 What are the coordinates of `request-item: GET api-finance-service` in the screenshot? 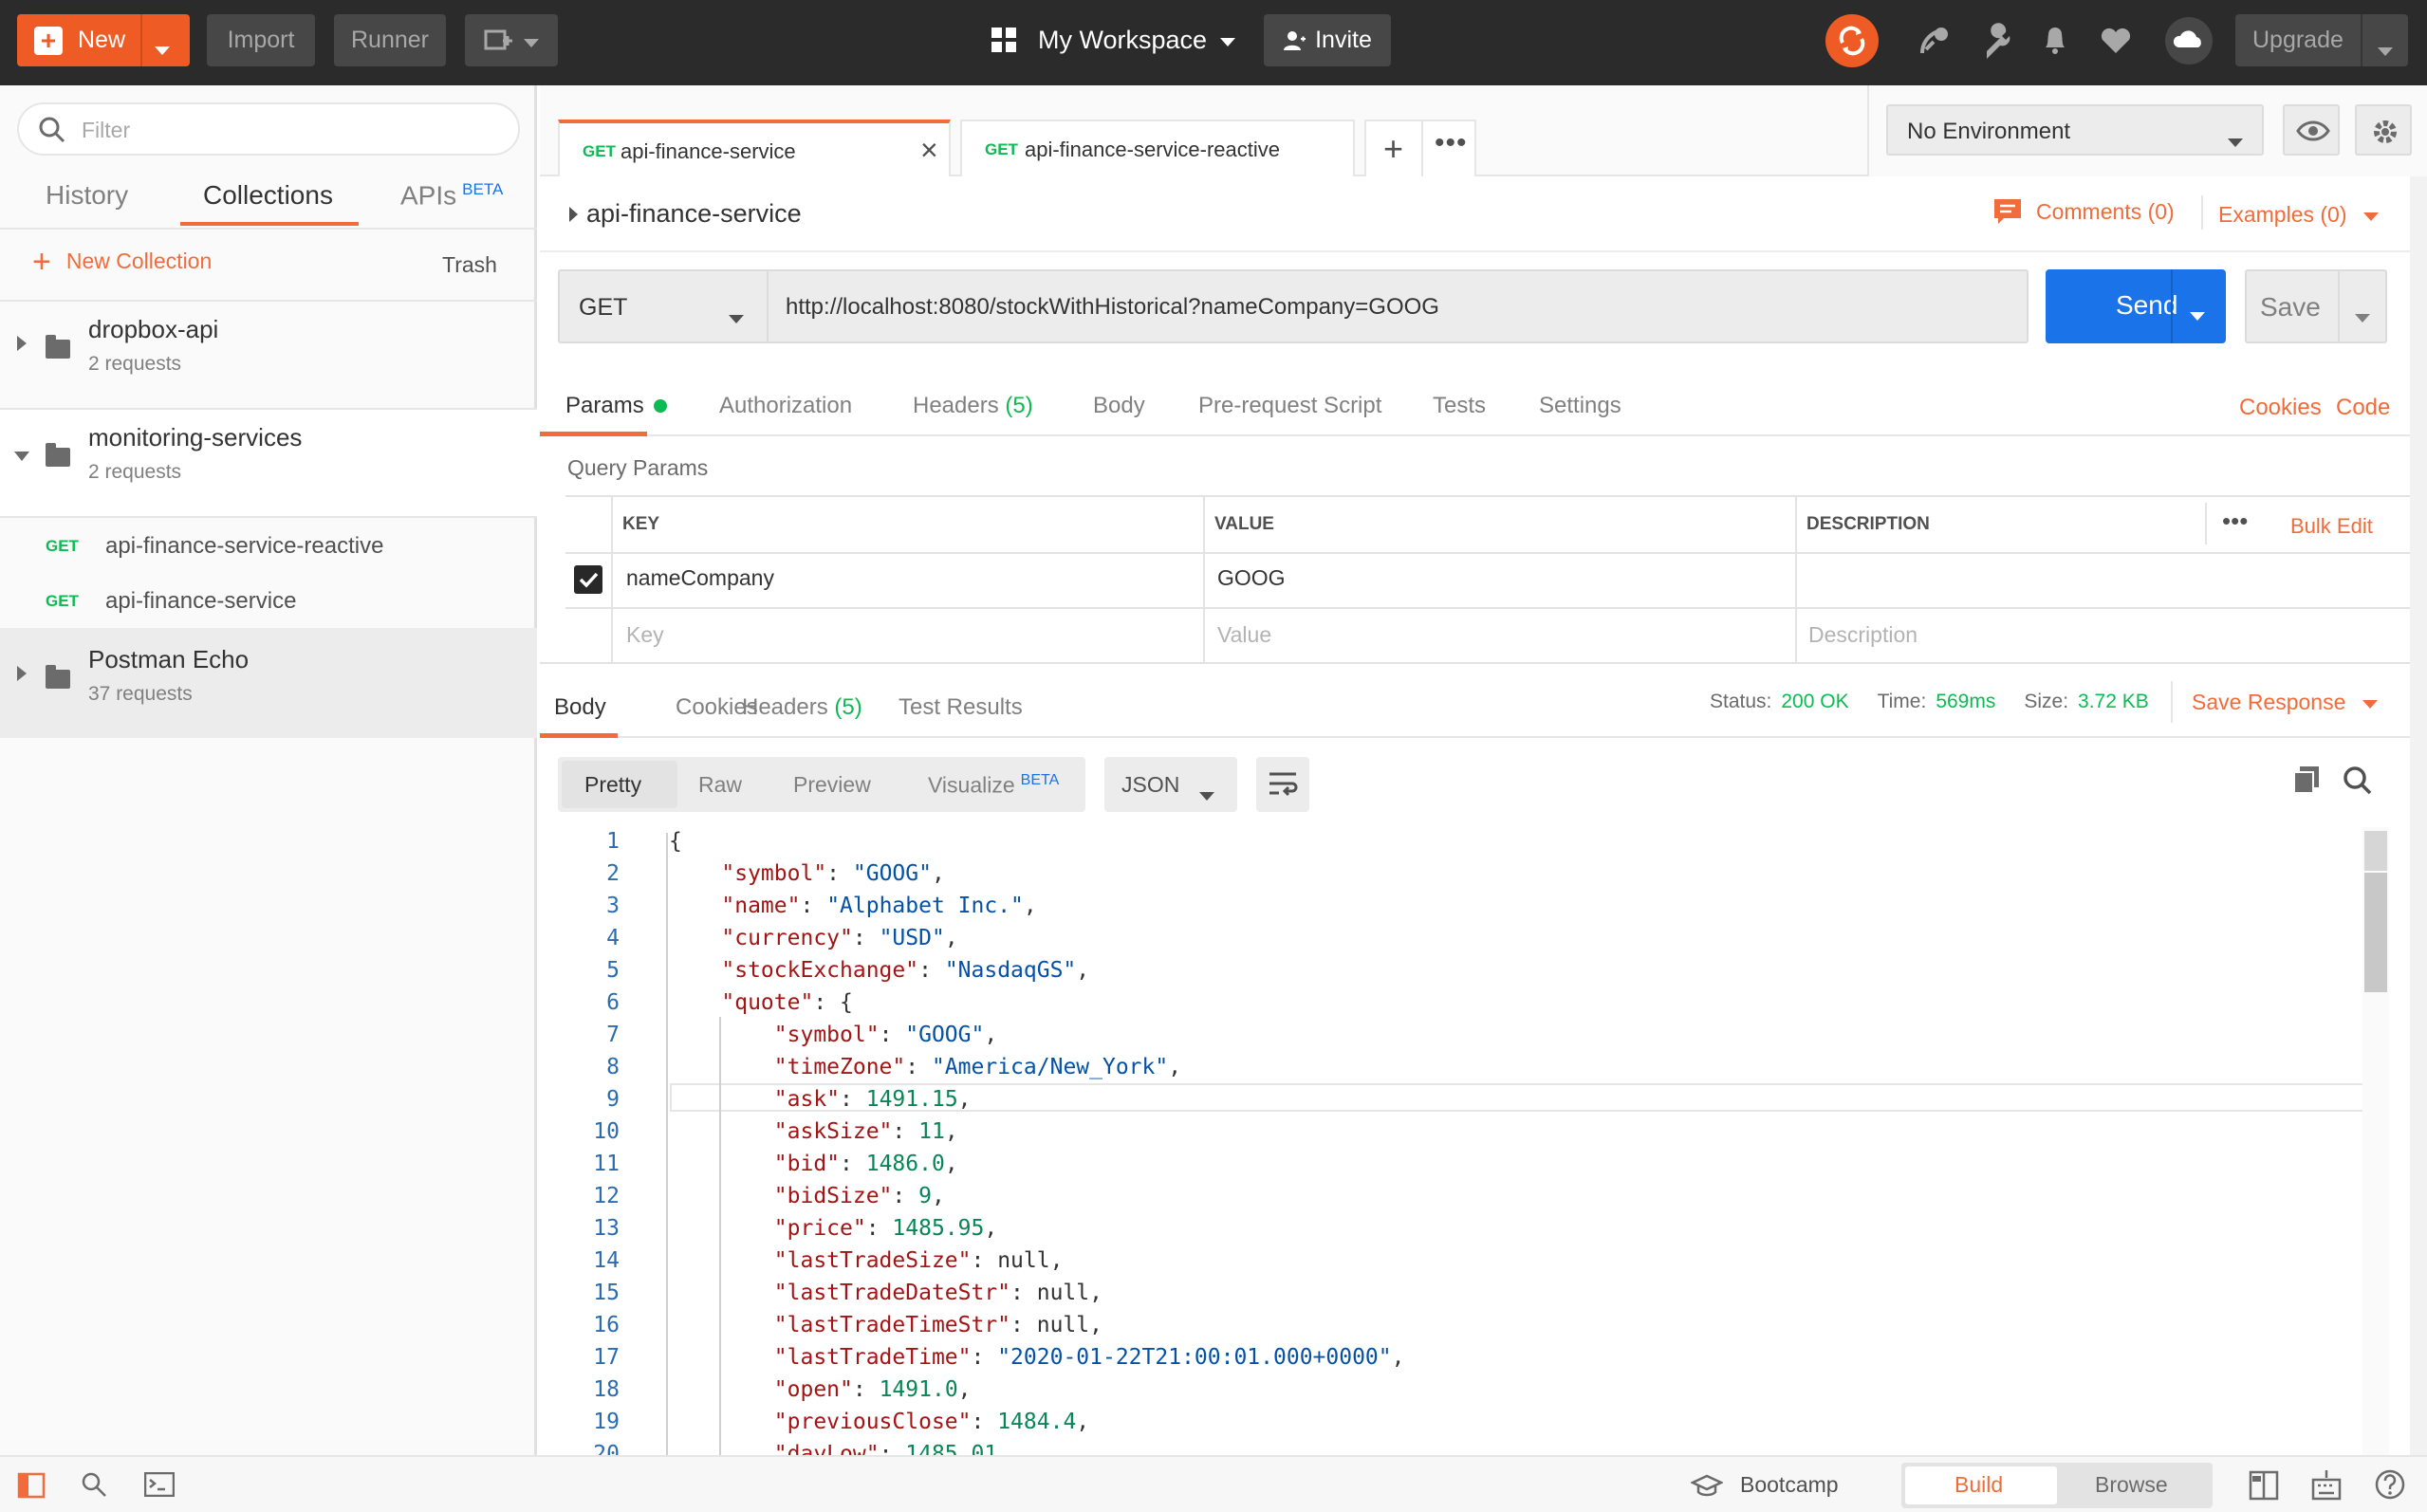 It's located at (268, 600).